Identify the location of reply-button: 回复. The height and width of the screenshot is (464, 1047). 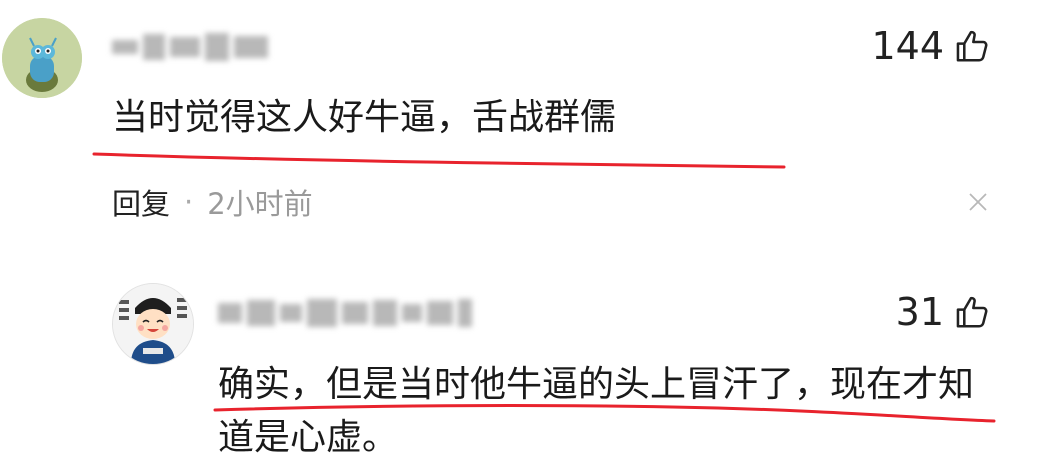
(141, 202).